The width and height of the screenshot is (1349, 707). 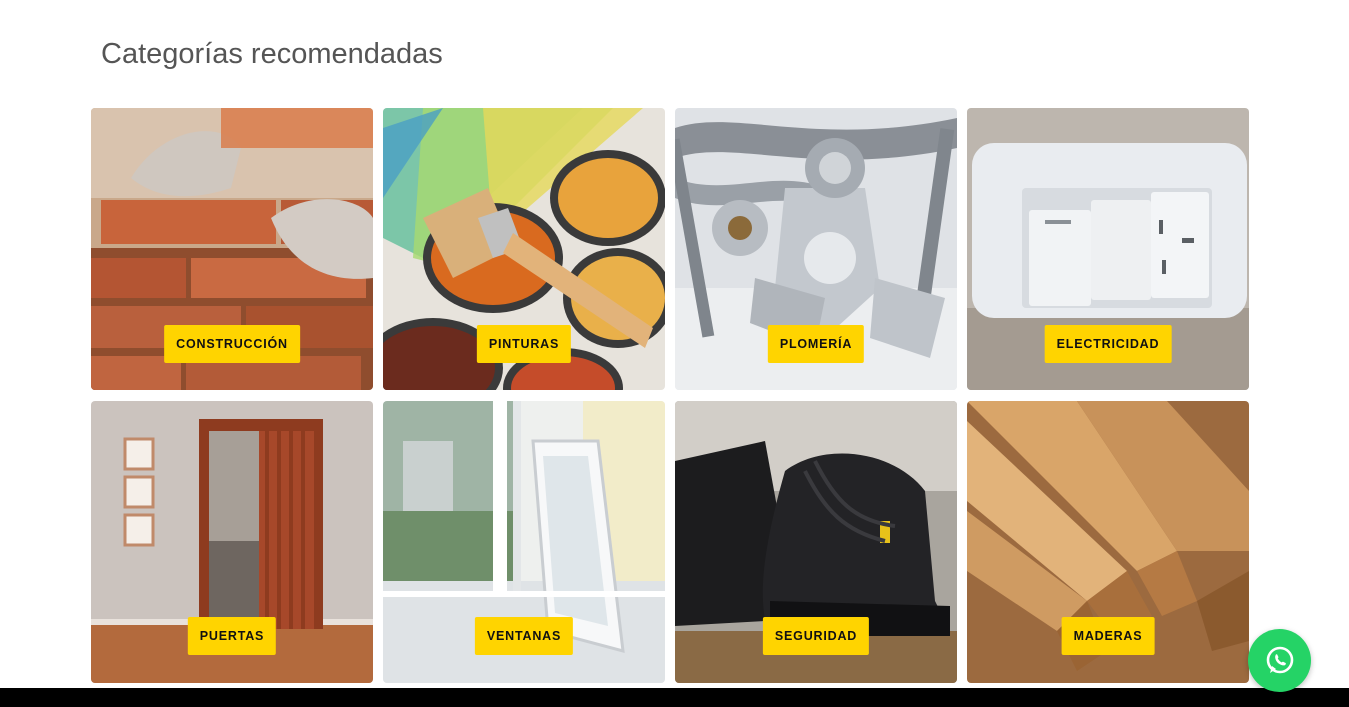 I want to click on category-label: SEGURIDAD, so click(x=816, y=636).